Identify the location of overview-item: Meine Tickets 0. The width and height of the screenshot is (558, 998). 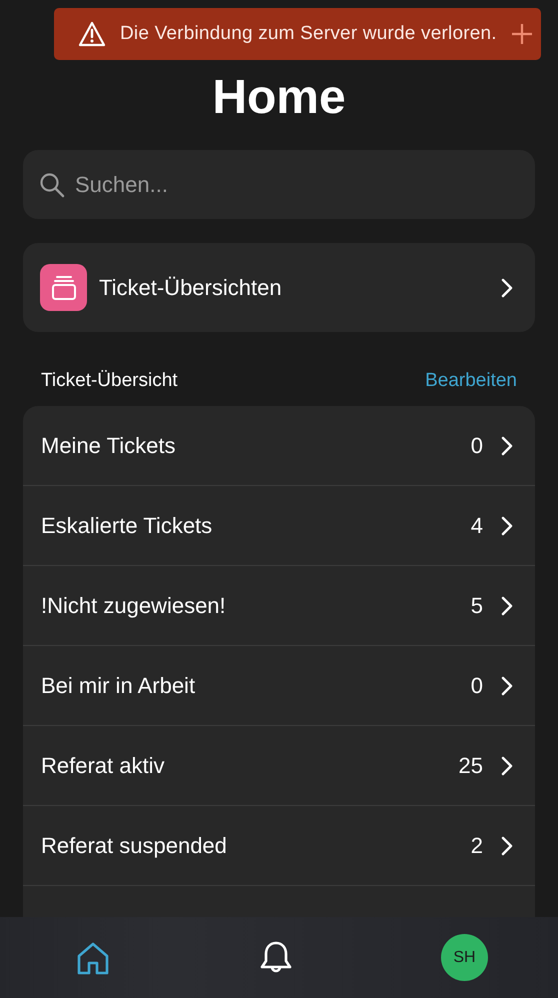
(279, 446).